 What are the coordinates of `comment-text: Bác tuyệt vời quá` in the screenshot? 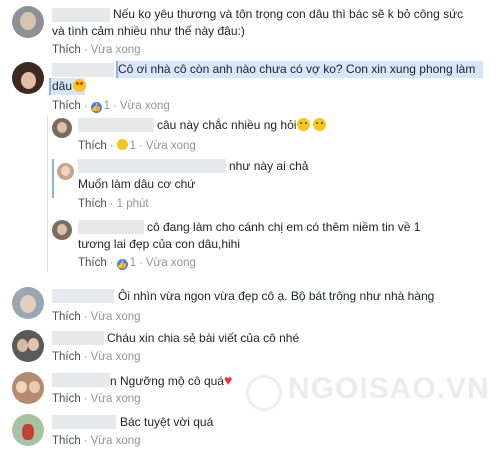 It's located at (167, 422).